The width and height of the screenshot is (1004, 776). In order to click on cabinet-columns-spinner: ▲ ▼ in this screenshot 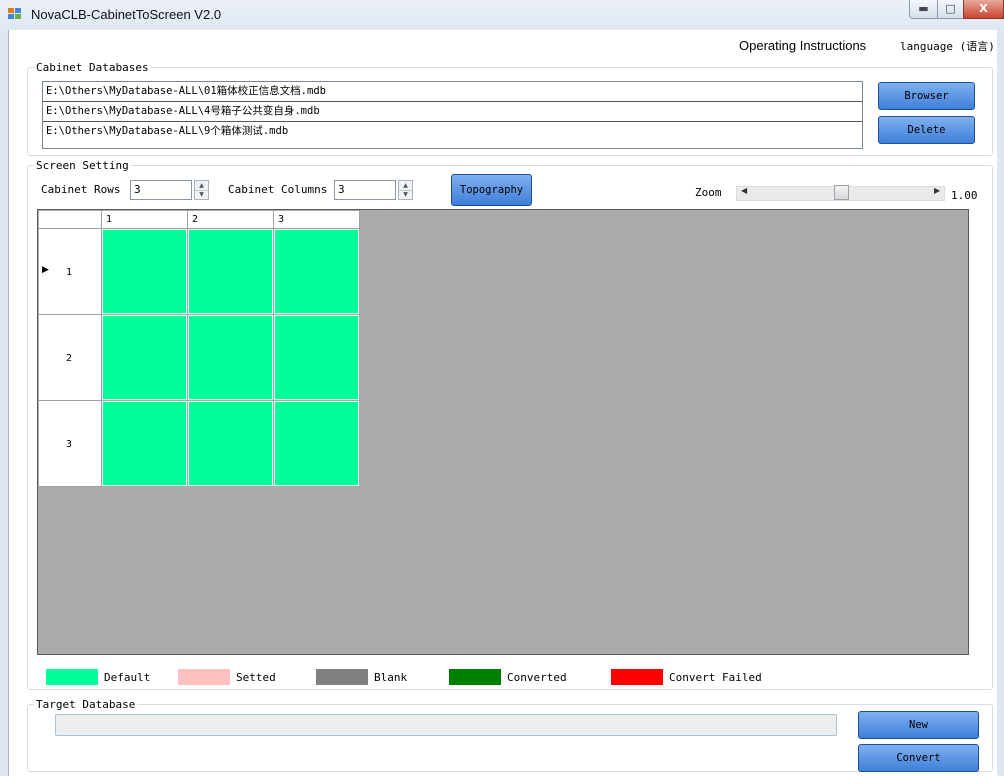, I will do `click(405, 190)`.